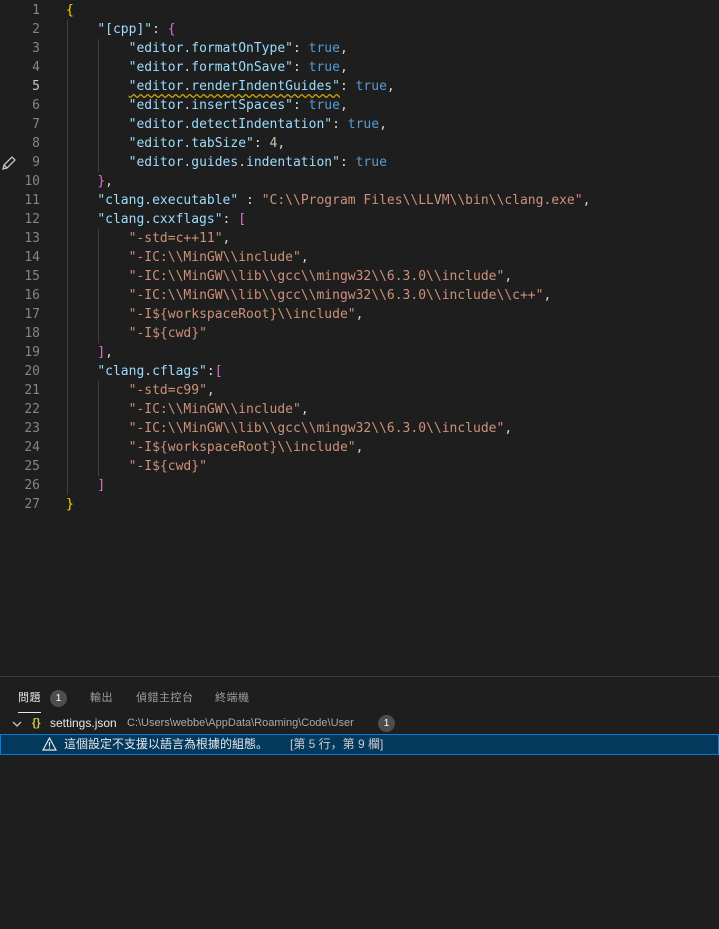  I want to click on code-line: 20 "clang.cflags":[, so click(359, 371).